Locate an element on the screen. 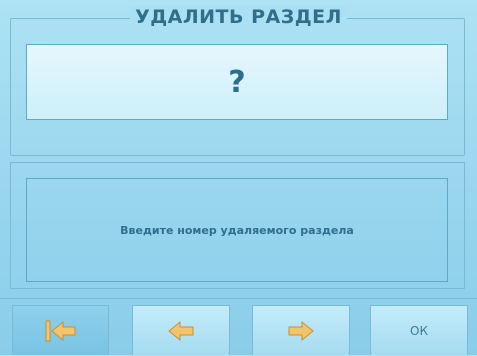 This screenshot has width=477, height=356. first-button is located at coordinates (60, 330).